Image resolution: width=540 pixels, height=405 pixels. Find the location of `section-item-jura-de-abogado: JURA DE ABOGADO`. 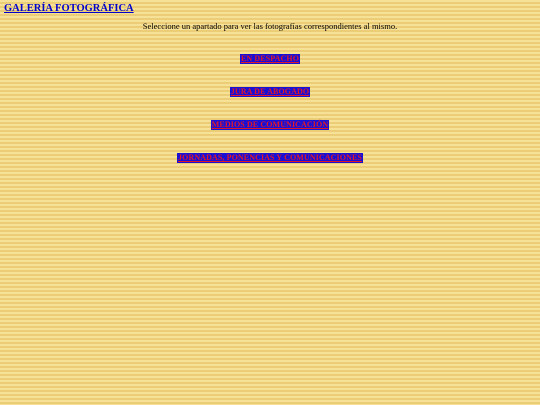

section-item-jura-de-abogado: JURA DE ABOGADO is located at coordinates (270, 92).